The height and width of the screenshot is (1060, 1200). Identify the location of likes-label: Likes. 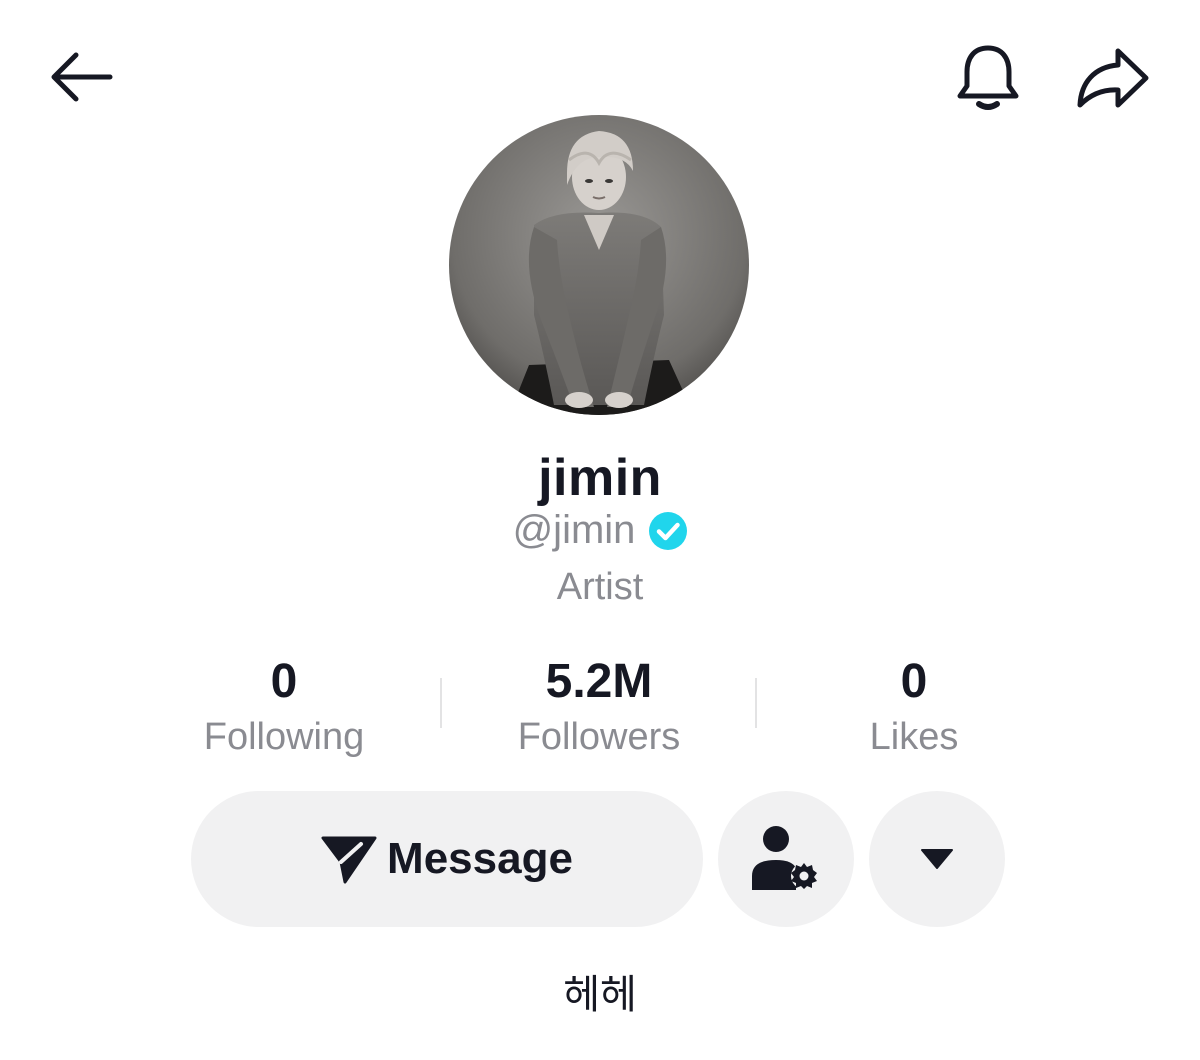
(914, 737).